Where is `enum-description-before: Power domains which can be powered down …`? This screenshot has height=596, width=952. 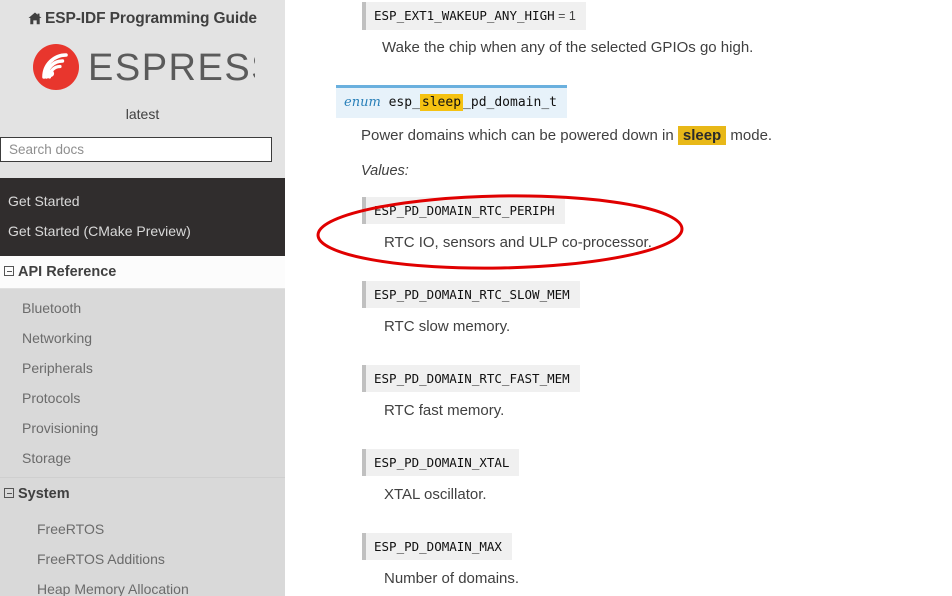 enum-description-before: Power domains which can be powered down … is located at coordinates (519, 135).